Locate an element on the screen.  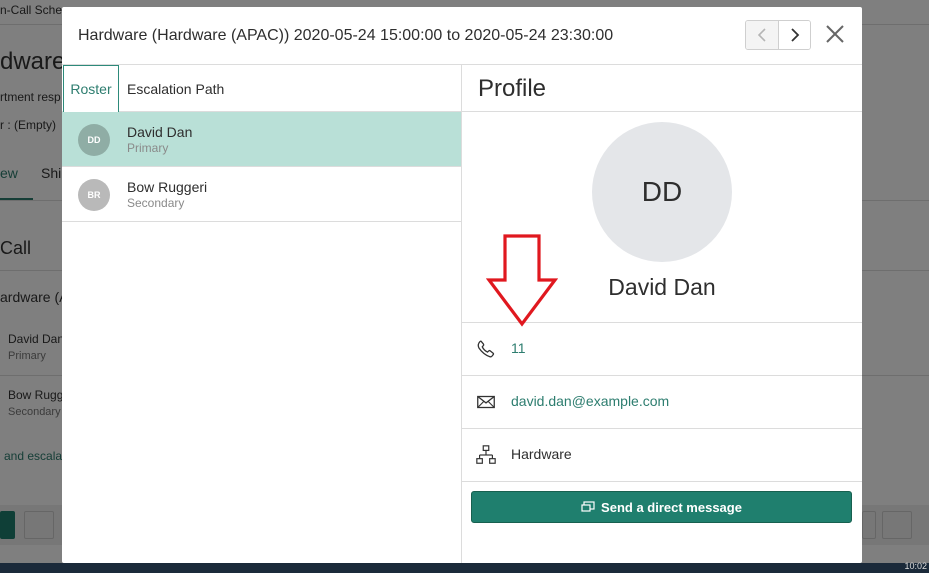
roster-item-bow-ruggeri: BR Bow Ruggeri Secondary is located at coordinates (261, 194).